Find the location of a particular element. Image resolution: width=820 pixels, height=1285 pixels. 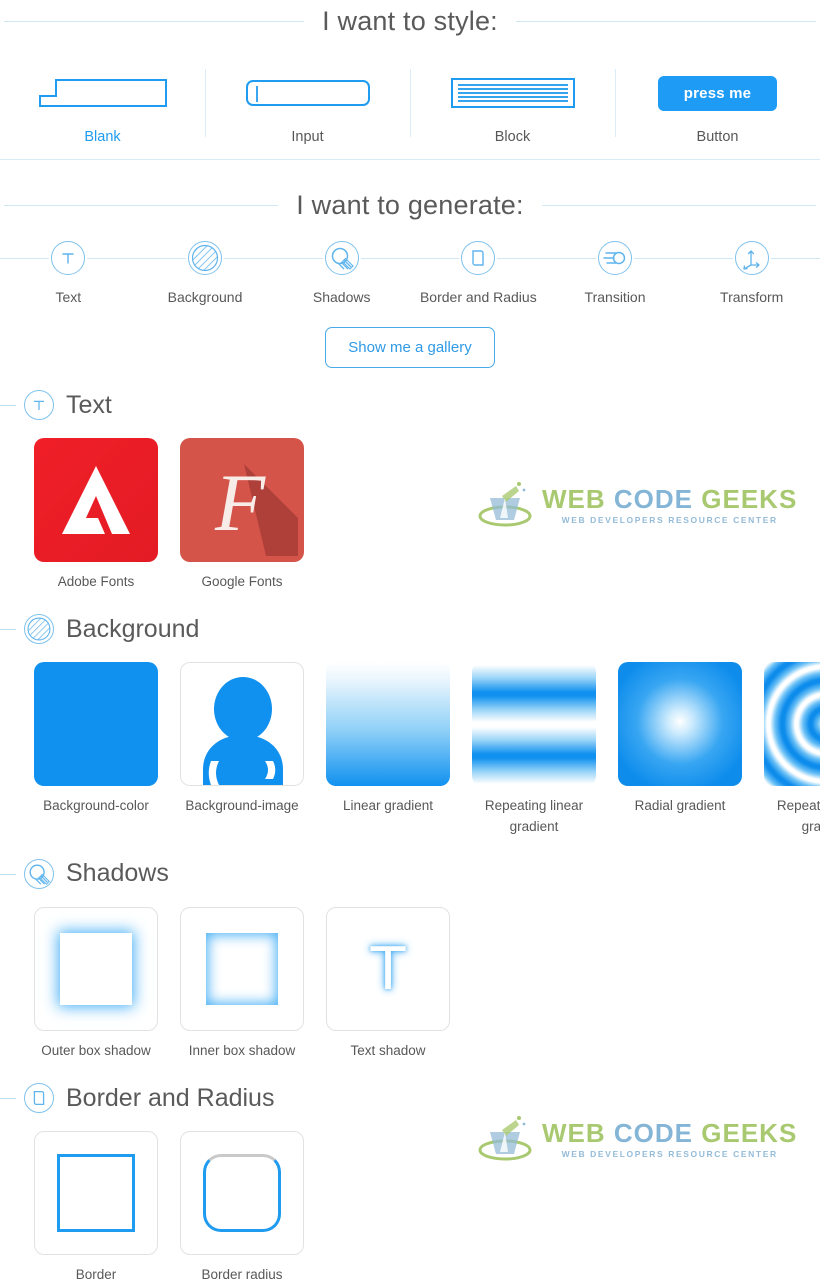

style-section-banner: I want to style: is located at coordinates (410, 21).